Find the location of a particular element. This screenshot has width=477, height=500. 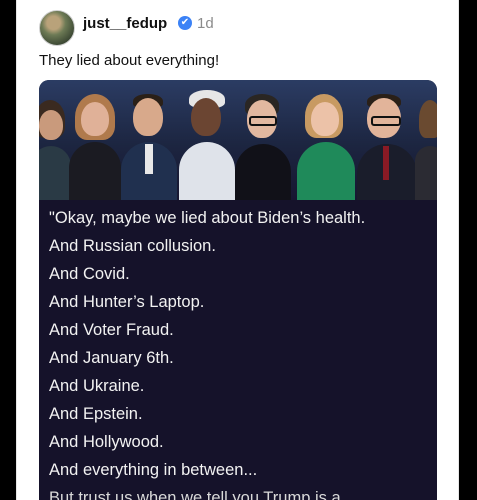

meme-line: And Ukraine. is located at coordinates (97, 386).